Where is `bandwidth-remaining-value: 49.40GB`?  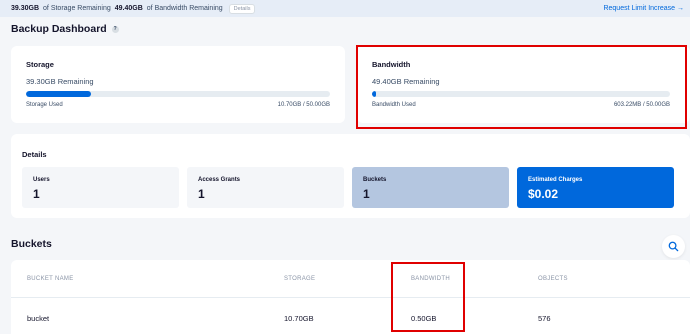
bandwidth-remaining-value: 49.40GB is located at coordinates (128, 8).